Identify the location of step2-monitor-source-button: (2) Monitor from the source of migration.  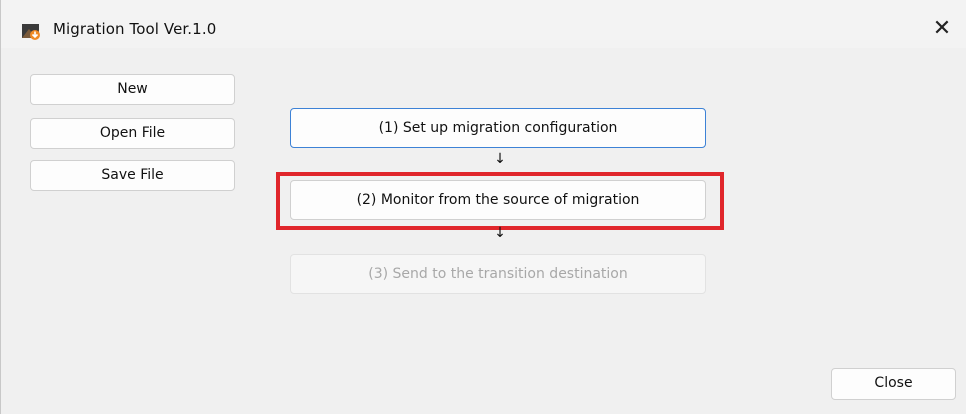
(498, 200).